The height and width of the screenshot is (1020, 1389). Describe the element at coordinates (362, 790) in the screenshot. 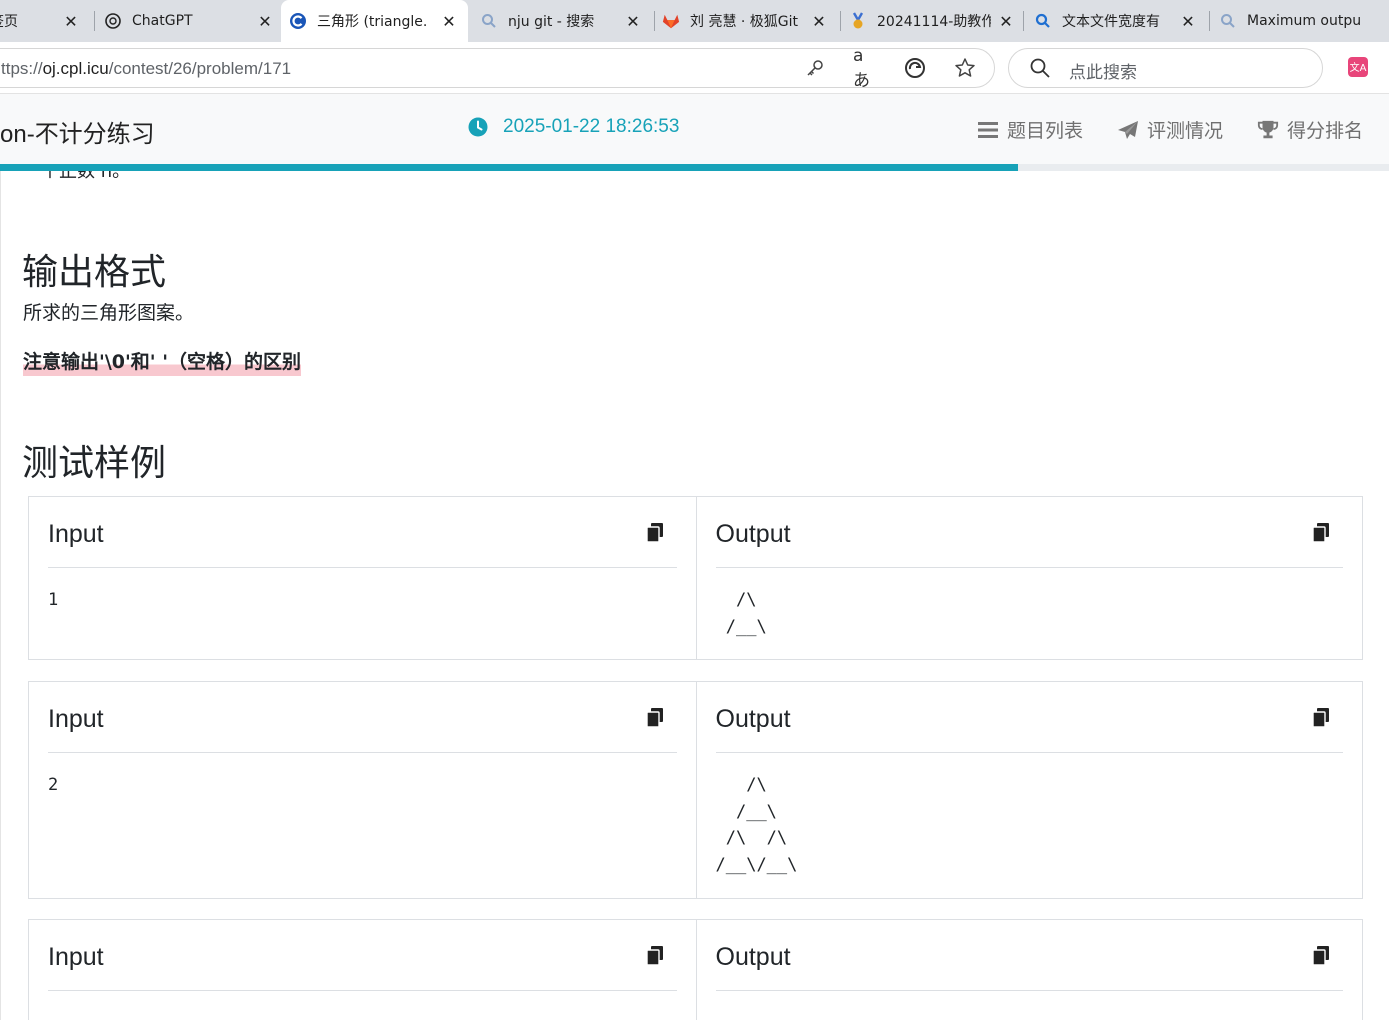

I see `sample-input-panel: Input 2` at that location.